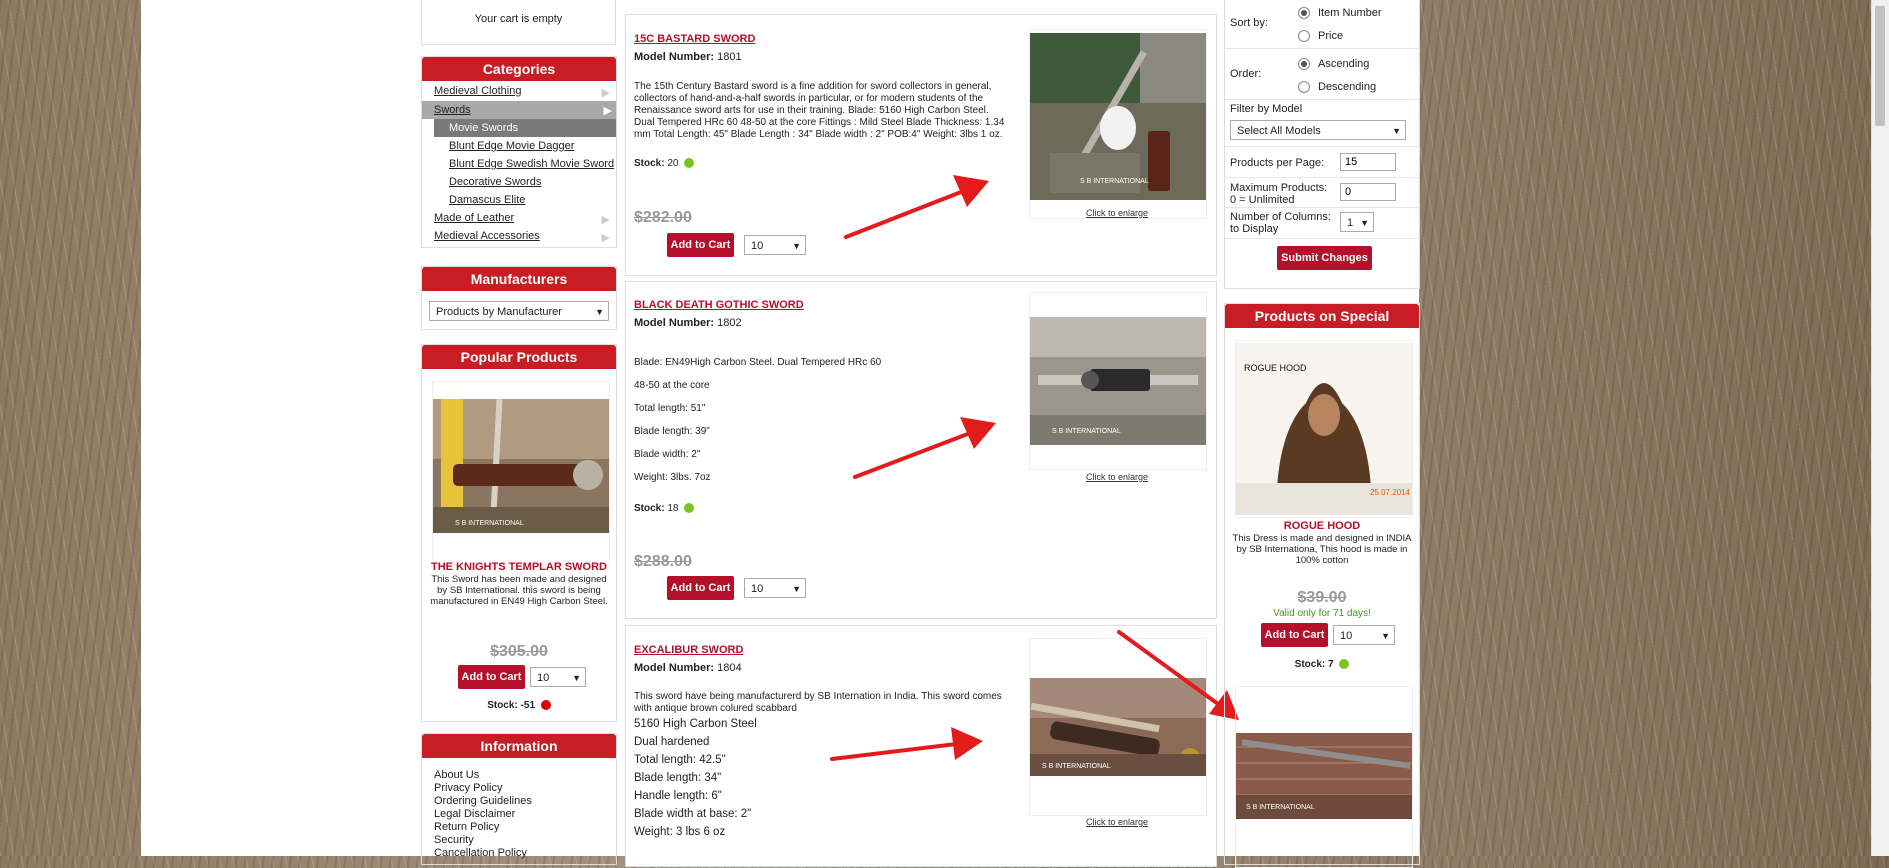 The width and height of the screenshot is (1889, 868). I want to click on popular-image-frame: S B INTERNATIONAL, so click(521, 473).